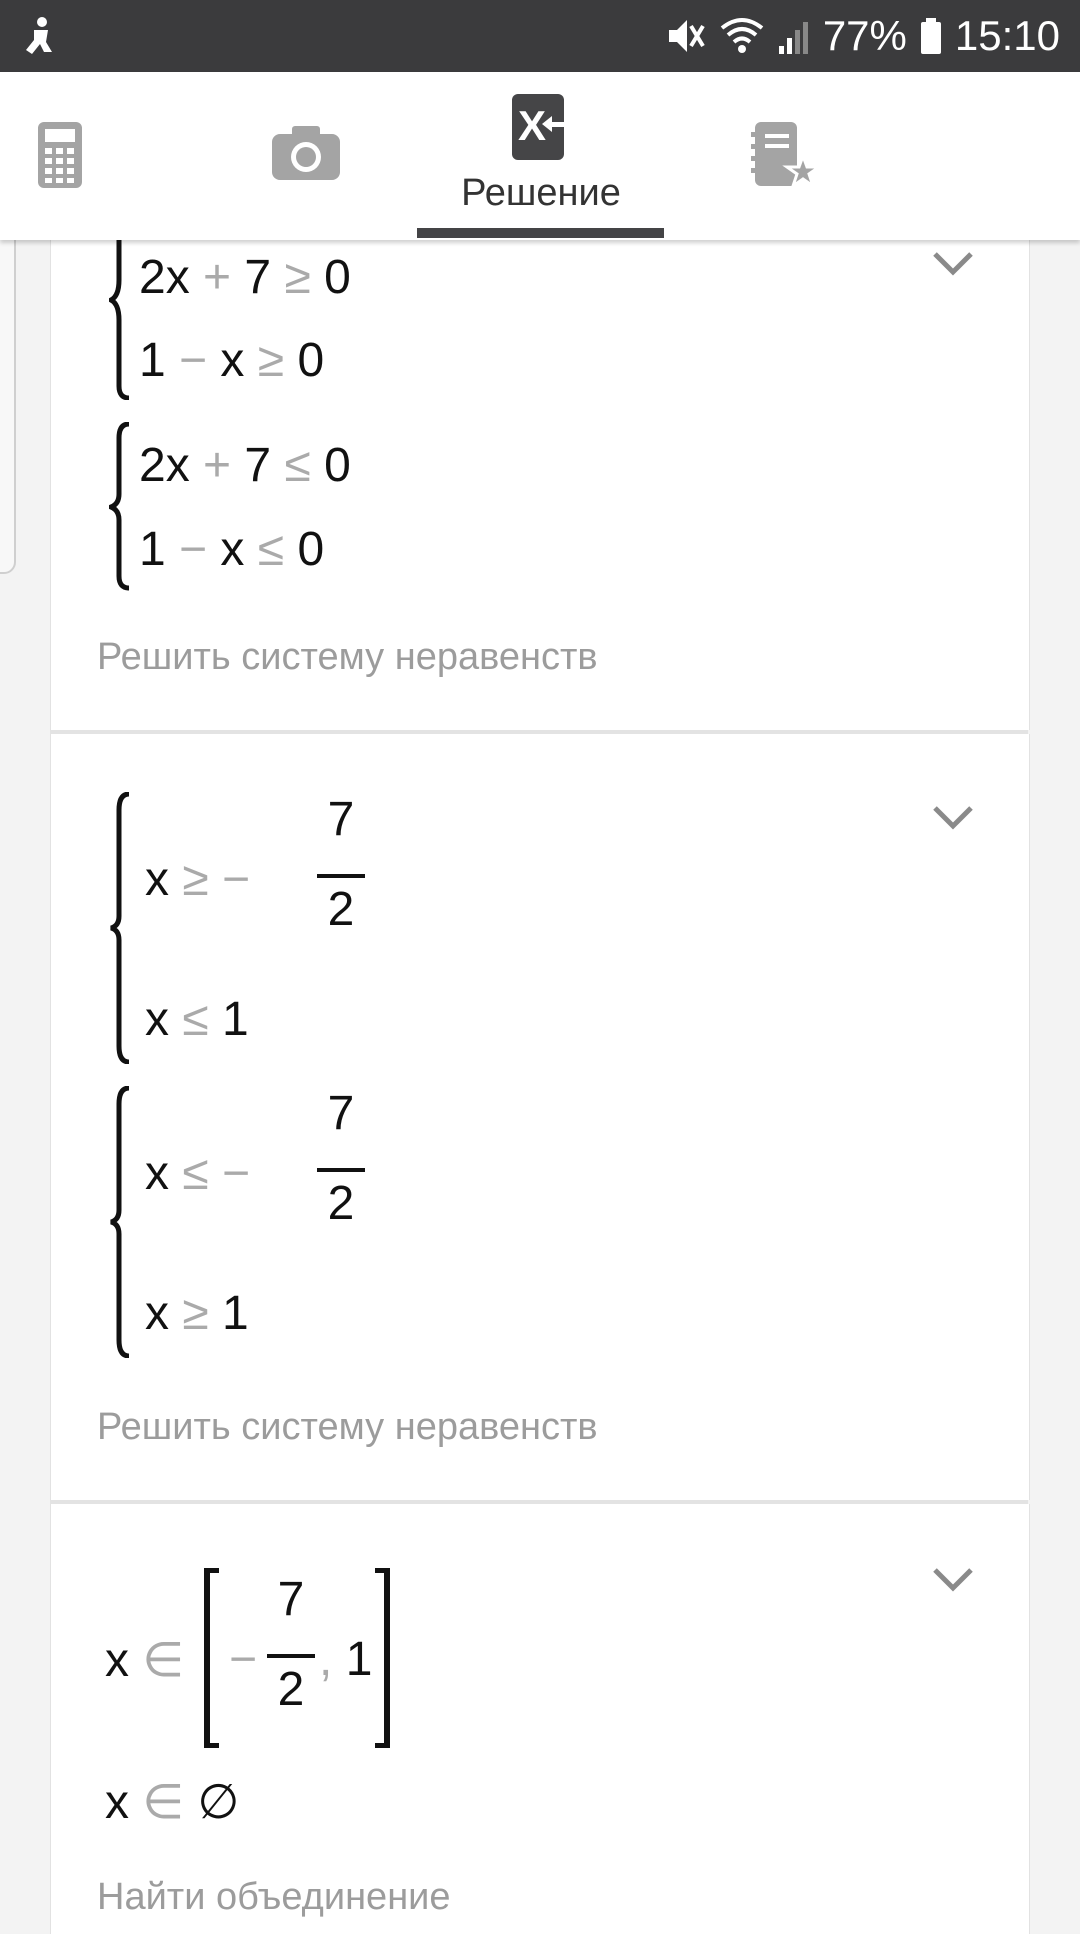 Image resolution: width=1080 pixels, height=1934 pixels. I want to click on tab-favorites, so click(790, 156).